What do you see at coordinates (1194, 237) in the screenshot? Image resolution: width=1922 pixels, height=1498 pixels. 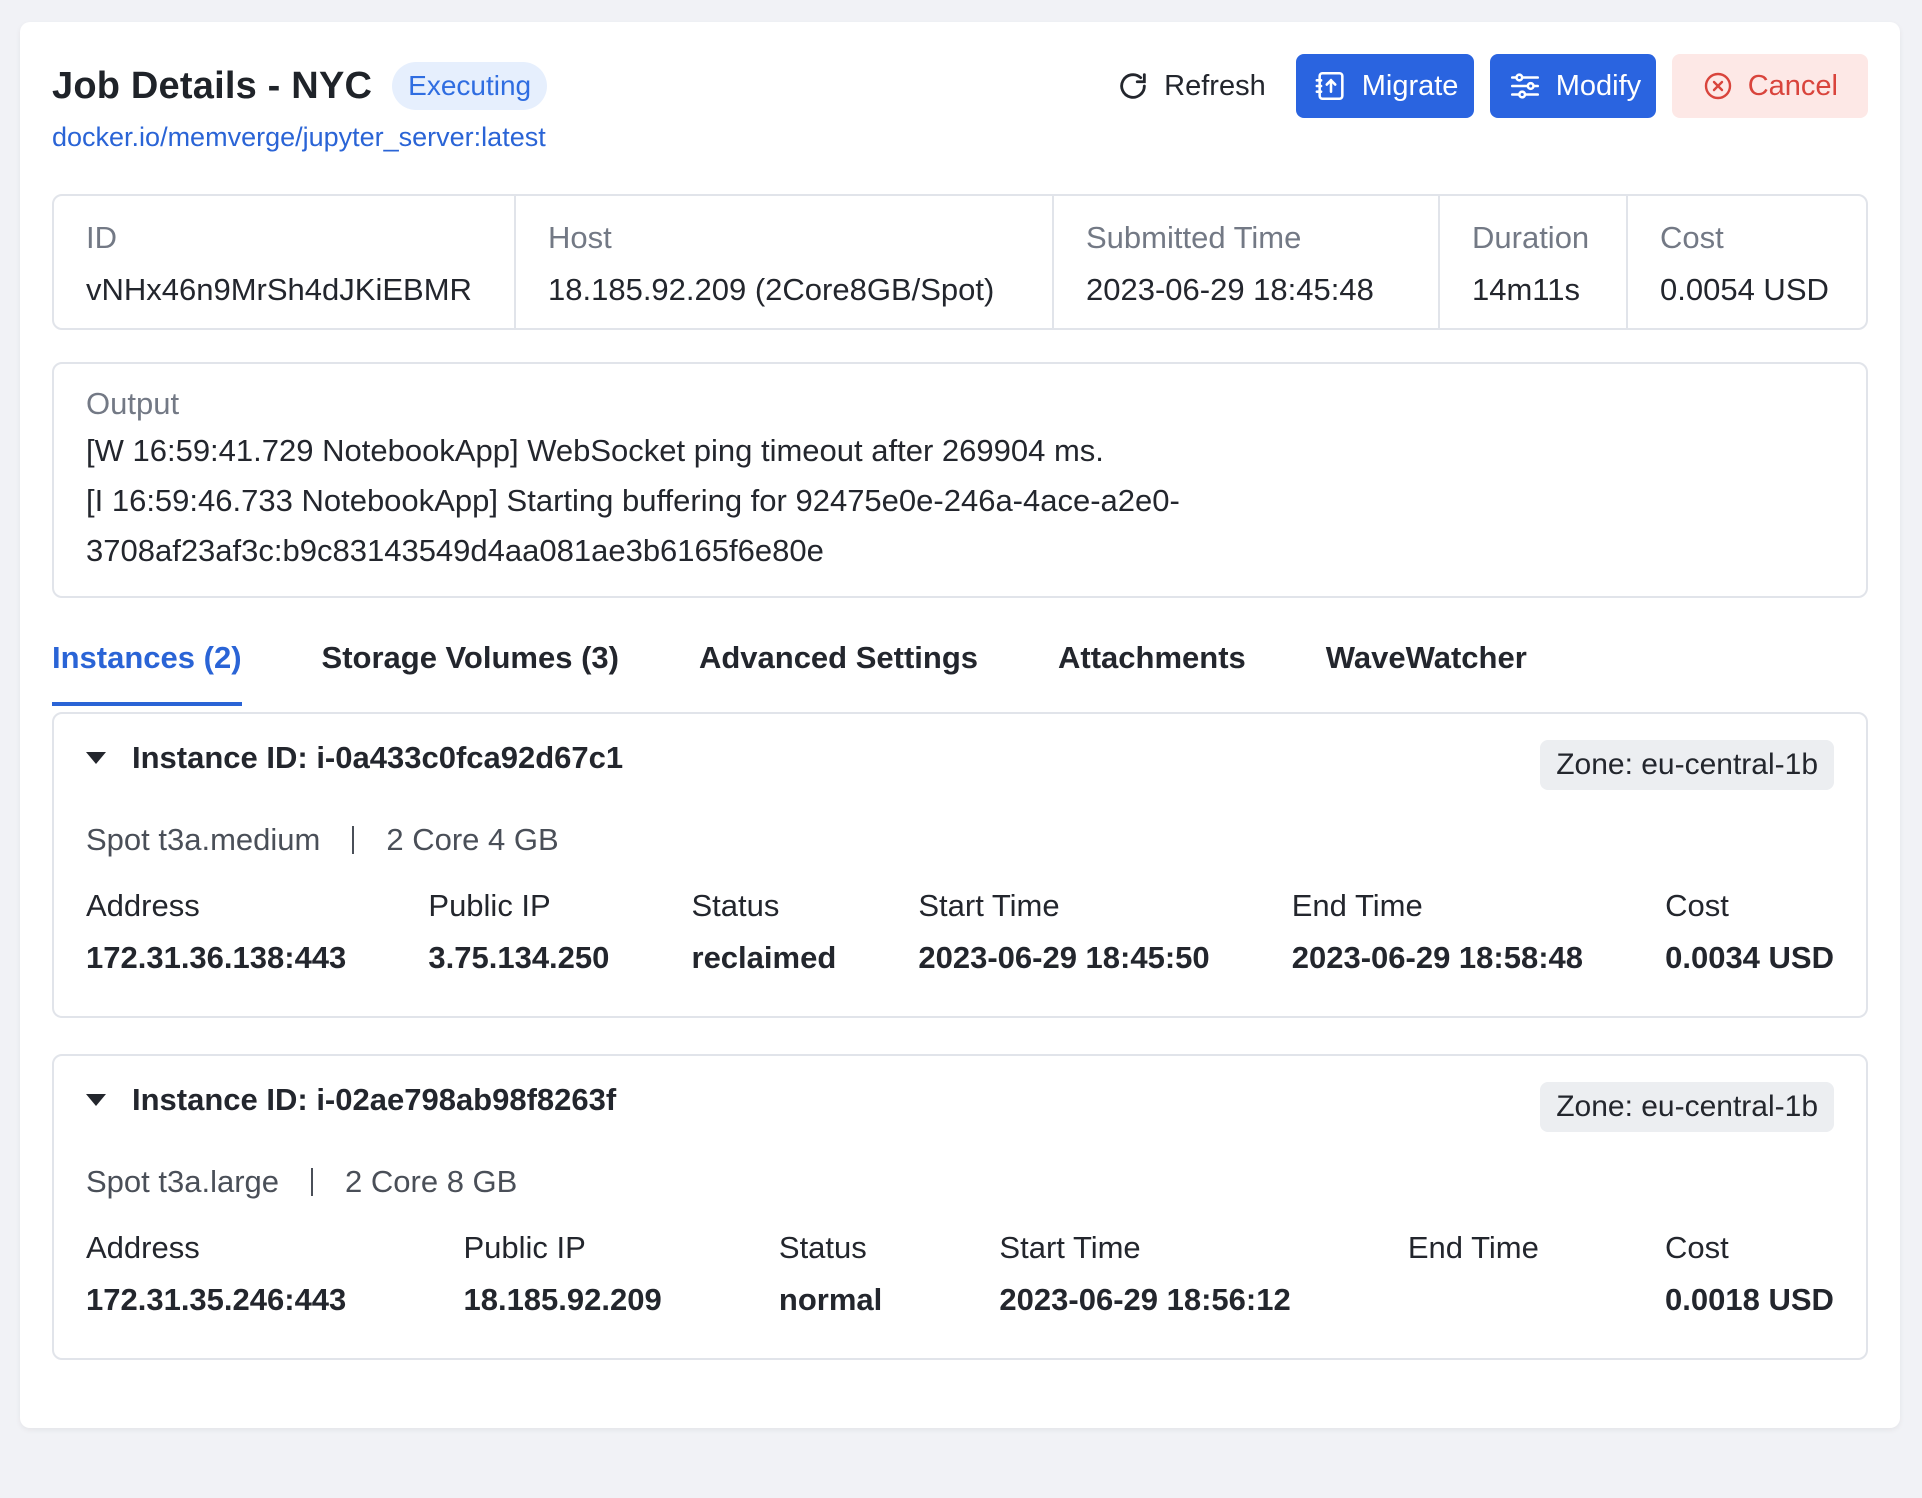 I see `submitted-label: Submitted Time` at bounding box center [1194, 237].